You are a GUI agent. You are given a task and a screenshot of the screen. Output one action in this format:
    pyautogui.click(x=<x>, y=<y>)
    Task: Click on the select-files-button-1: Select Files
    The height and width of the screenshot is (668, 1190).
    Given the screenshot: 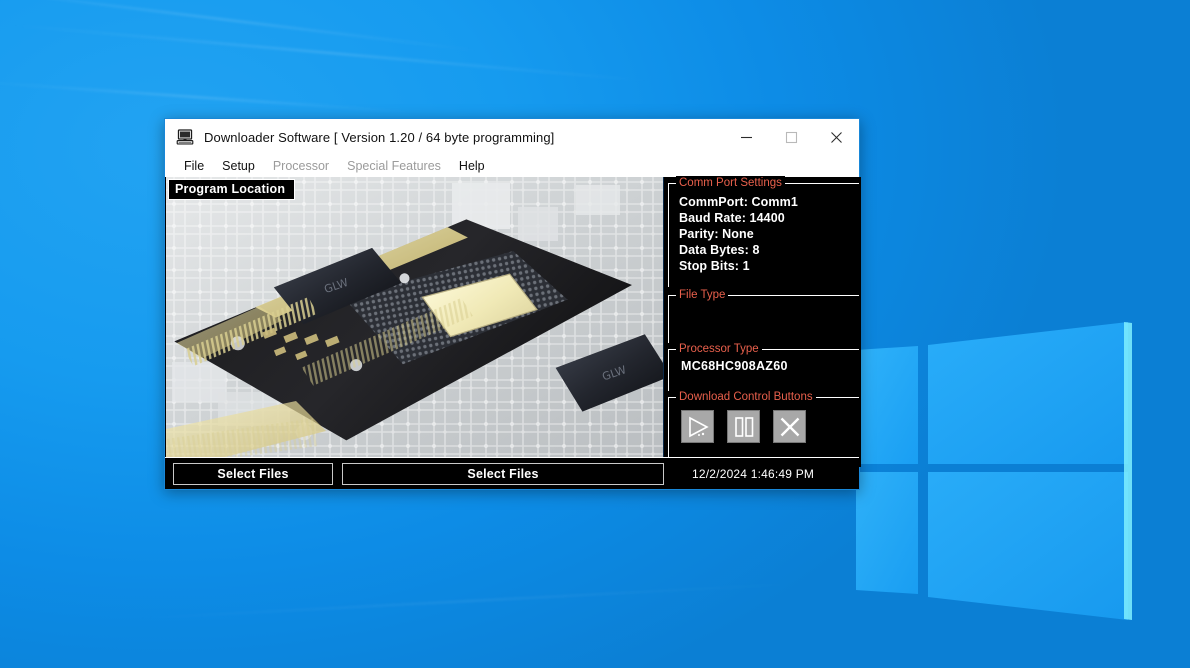 What is the action you would take?
    pyautogui.click(x=253, y=473)
    